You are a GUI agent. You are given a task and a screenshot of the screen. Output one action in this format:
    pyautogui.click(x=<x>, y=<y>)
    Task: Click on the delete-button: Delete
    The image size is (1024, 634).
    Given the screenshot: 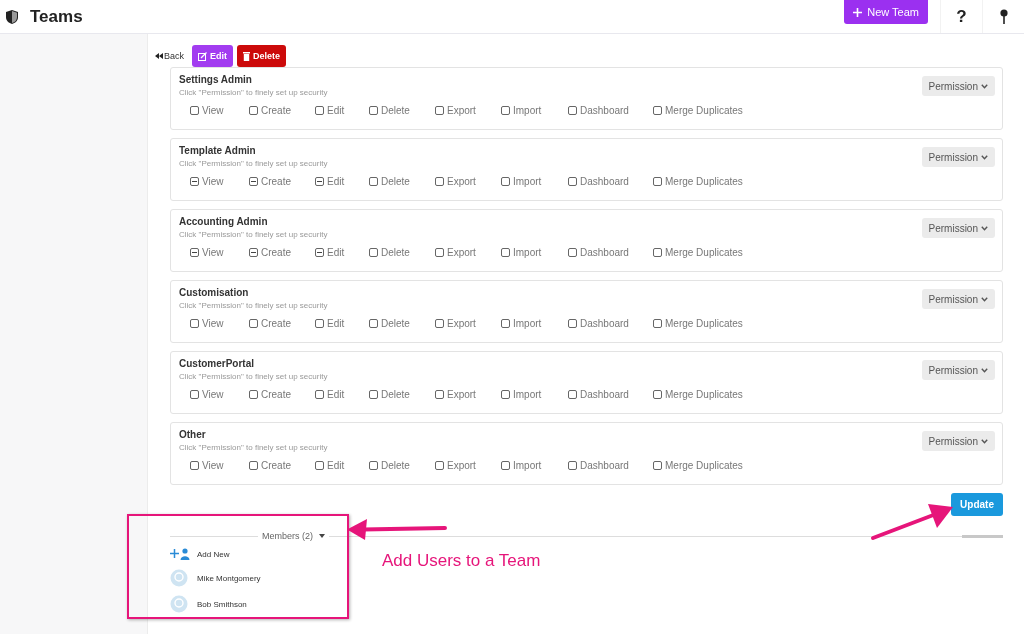 What is the action you would take?
    pyautogui.click(x=262, y=56)
    